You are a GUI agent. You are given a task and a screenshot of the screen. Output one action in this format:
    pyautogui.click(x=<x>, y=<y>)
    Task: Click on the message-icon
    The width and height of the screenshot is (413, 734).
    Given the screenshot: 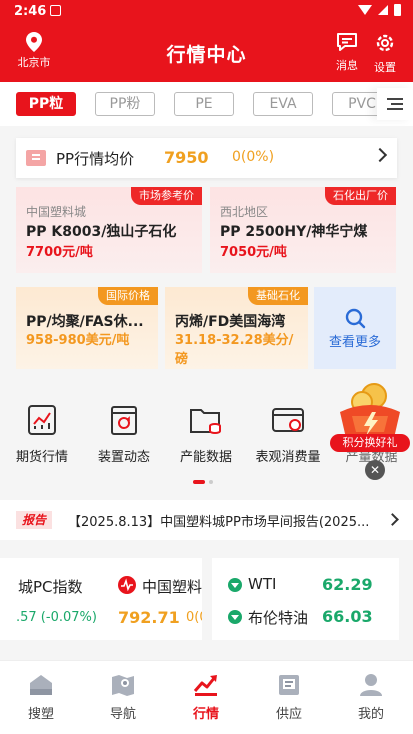 What is the action you would take?
    pyautogui.click(x=347, y=42)
    